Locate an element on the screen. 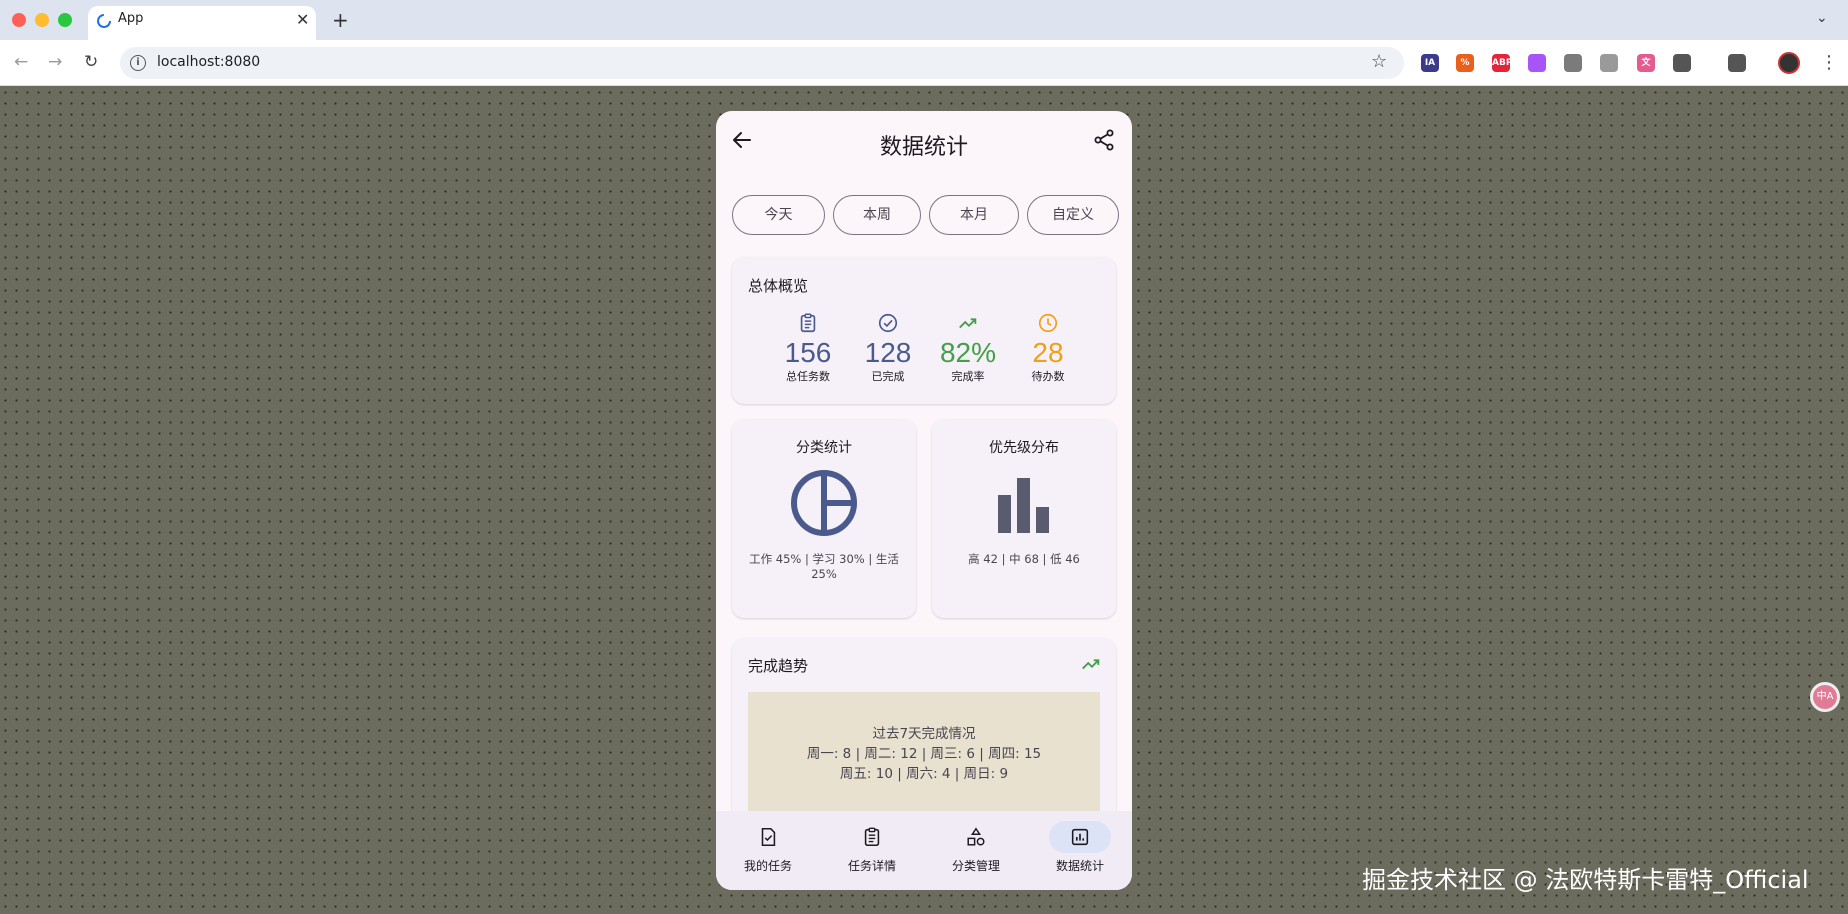  stat-value: 128 is located at coordinates (888, 352).